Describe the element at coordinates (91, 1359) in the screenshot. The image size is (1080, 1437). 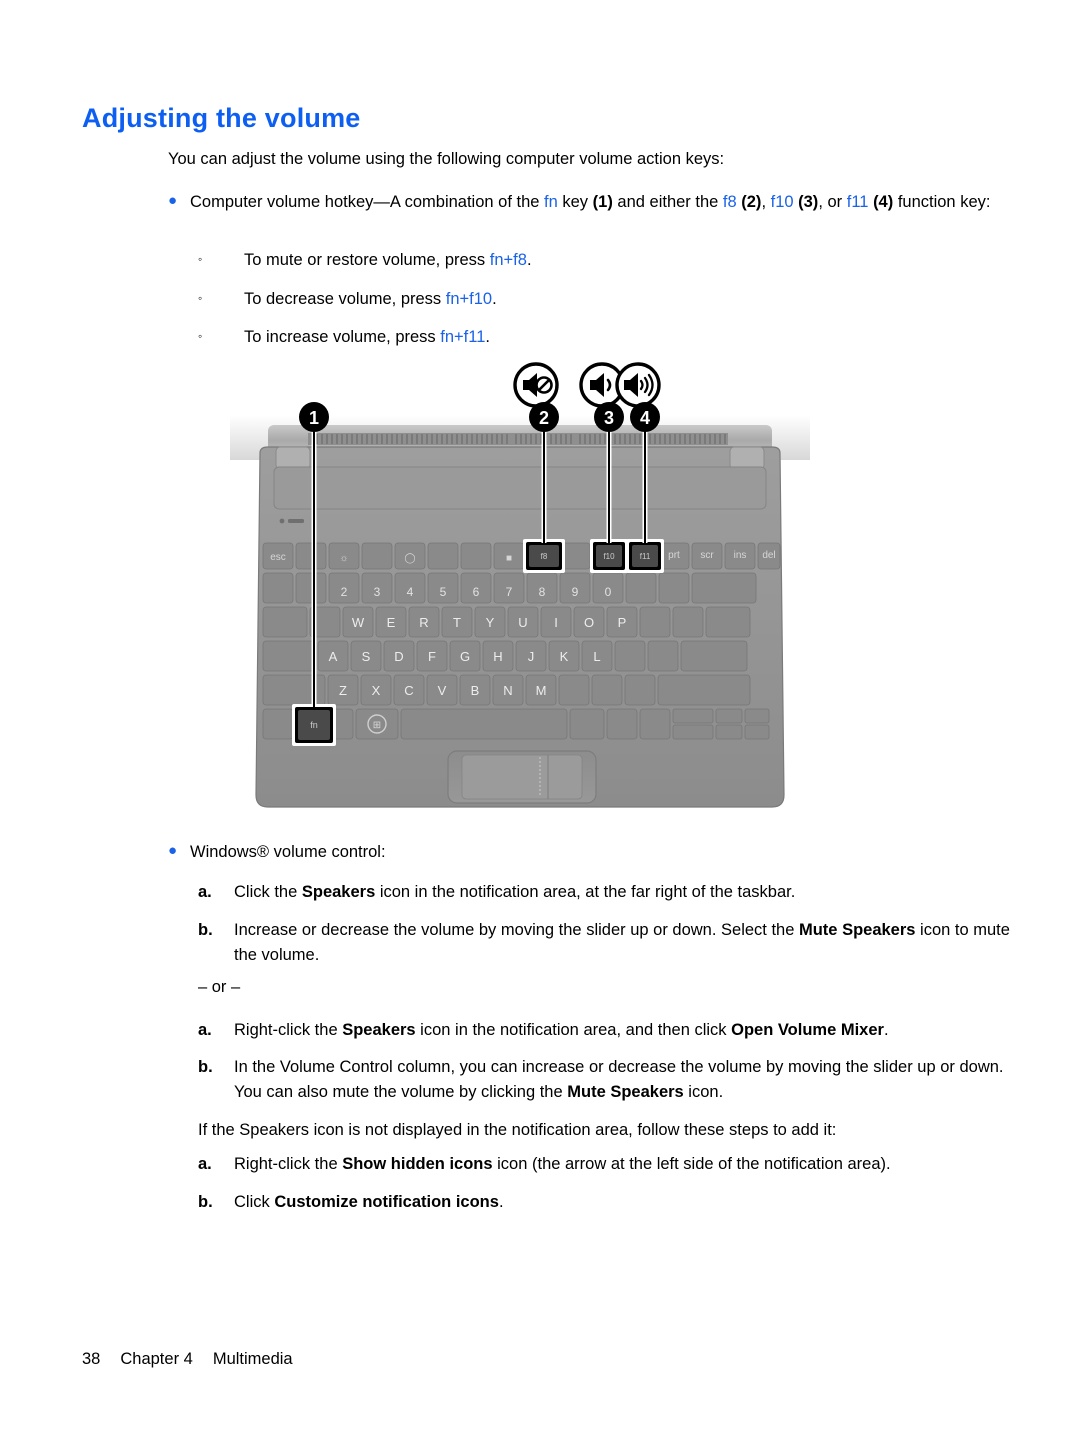
I see `footer-page-number: 38` at that location.